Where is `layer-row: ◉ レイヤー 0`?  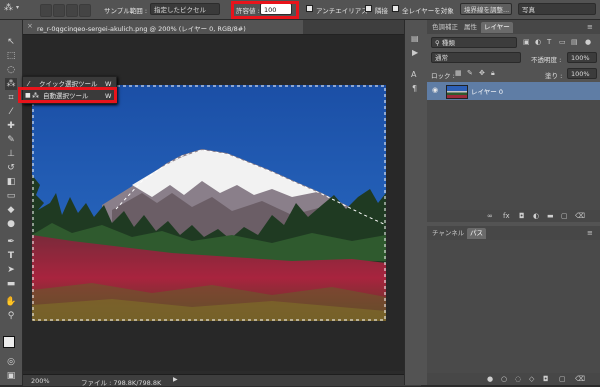
layer-row: ◉ レイヤー 0 is located at coordinates (513, 91).